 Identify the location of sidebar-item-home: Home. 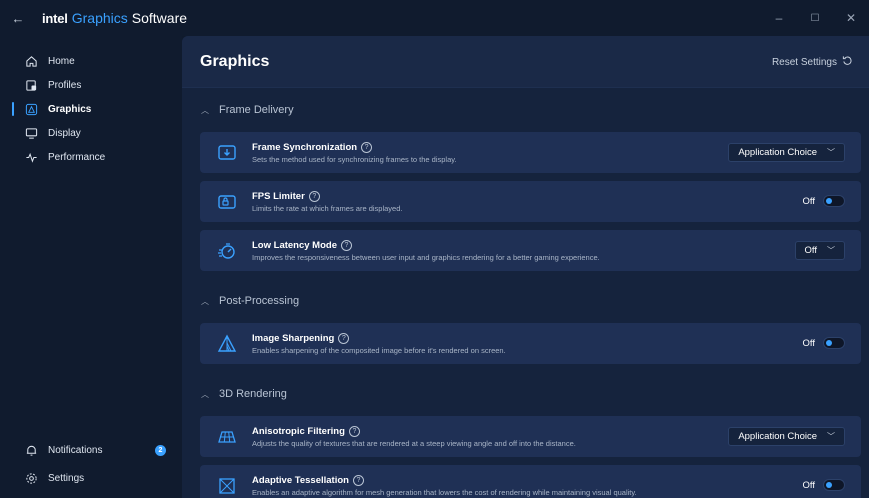
(91, 61).